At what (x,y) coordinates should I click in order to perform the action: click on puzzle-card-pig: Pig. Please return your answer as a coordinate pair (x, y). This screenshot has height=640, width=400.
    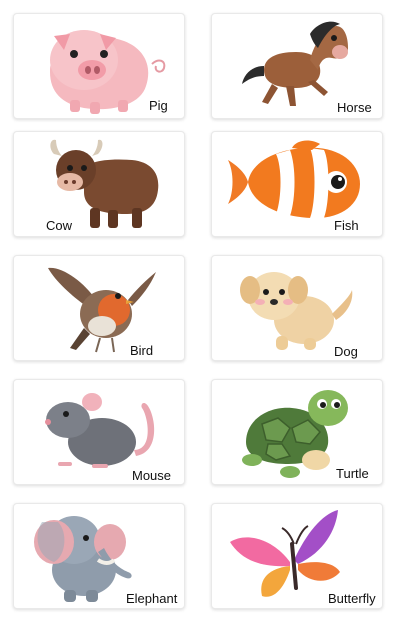
    Looking at the image, I should click on (99, 66).